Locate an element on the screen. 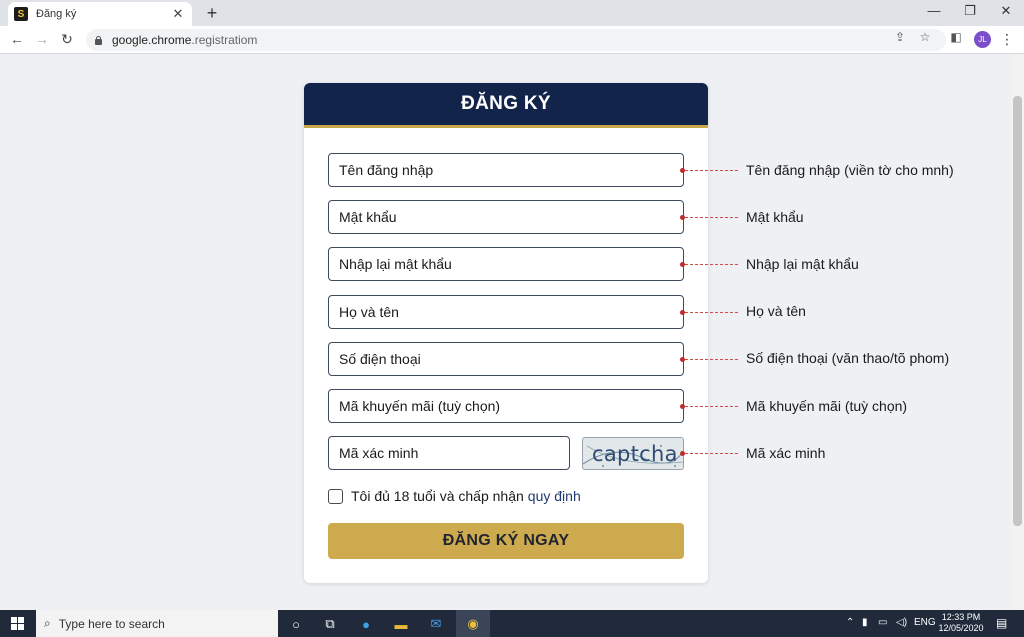  notification-icon: ▤ is located at coordinates (1001, 623).